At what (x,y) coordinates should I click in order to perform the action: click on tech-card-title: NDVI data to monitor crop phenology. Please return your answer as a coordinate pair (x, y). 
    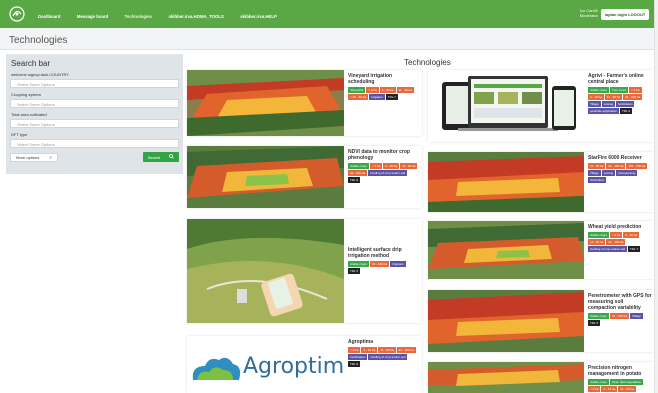
    Looking at the image, I should click on (379, 155).